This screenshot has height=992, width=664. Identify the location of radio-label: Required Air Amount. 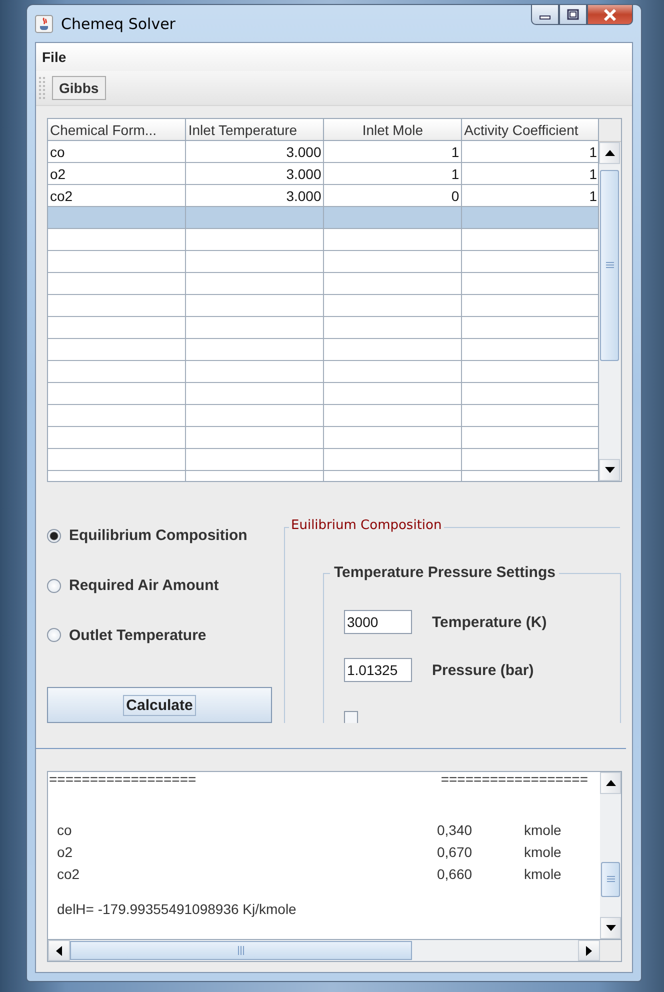
(144, 585).